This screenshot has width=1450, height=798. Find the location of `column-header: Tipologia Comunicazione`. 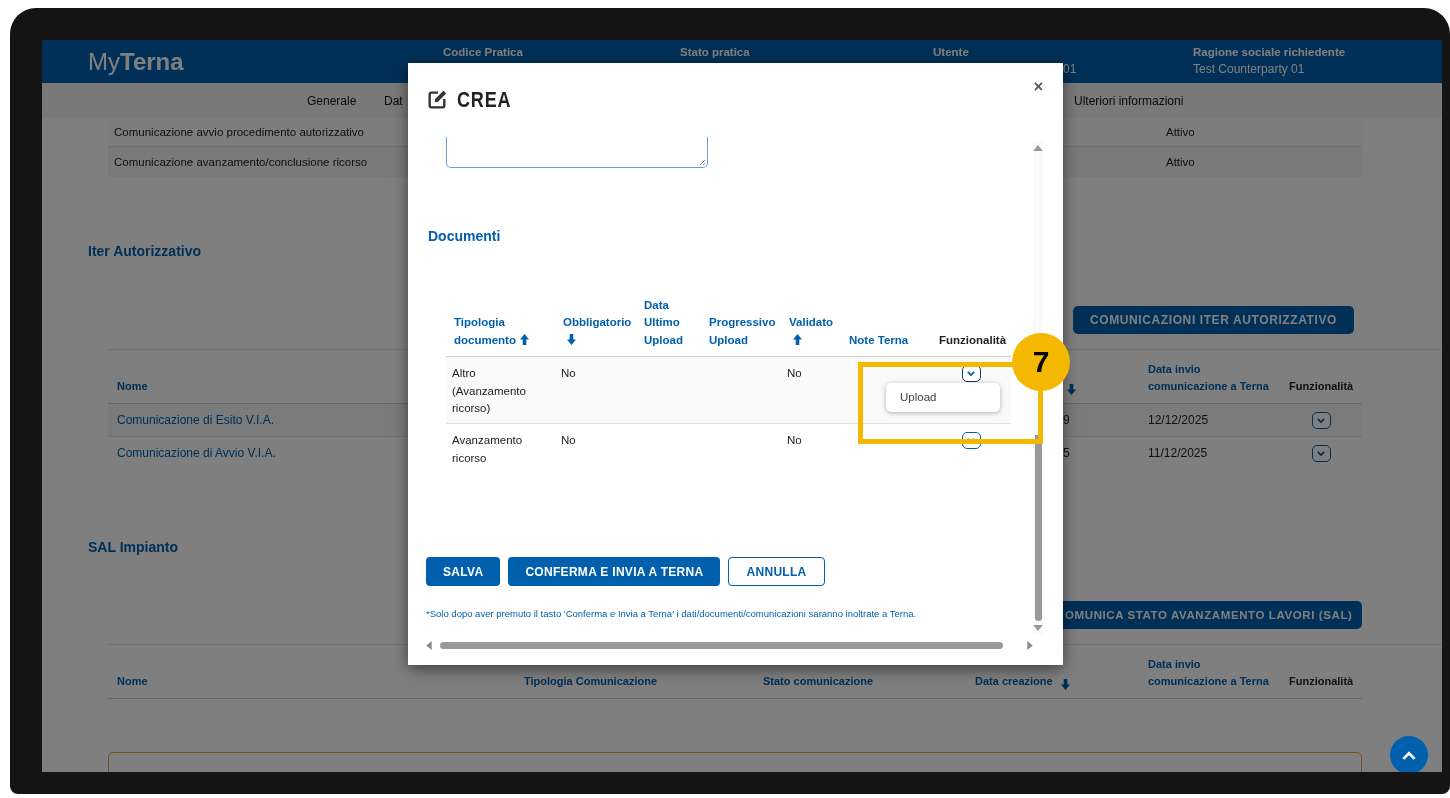

column-header: Tipologia Comunicazione is located at coordinates (591, 681).